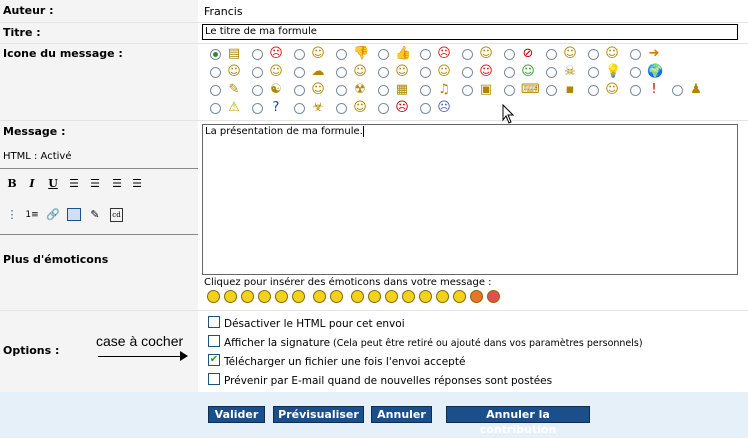 This screenshot has width=748, height=438. I want to click on align-center-button: ☰, so click(95, 184).